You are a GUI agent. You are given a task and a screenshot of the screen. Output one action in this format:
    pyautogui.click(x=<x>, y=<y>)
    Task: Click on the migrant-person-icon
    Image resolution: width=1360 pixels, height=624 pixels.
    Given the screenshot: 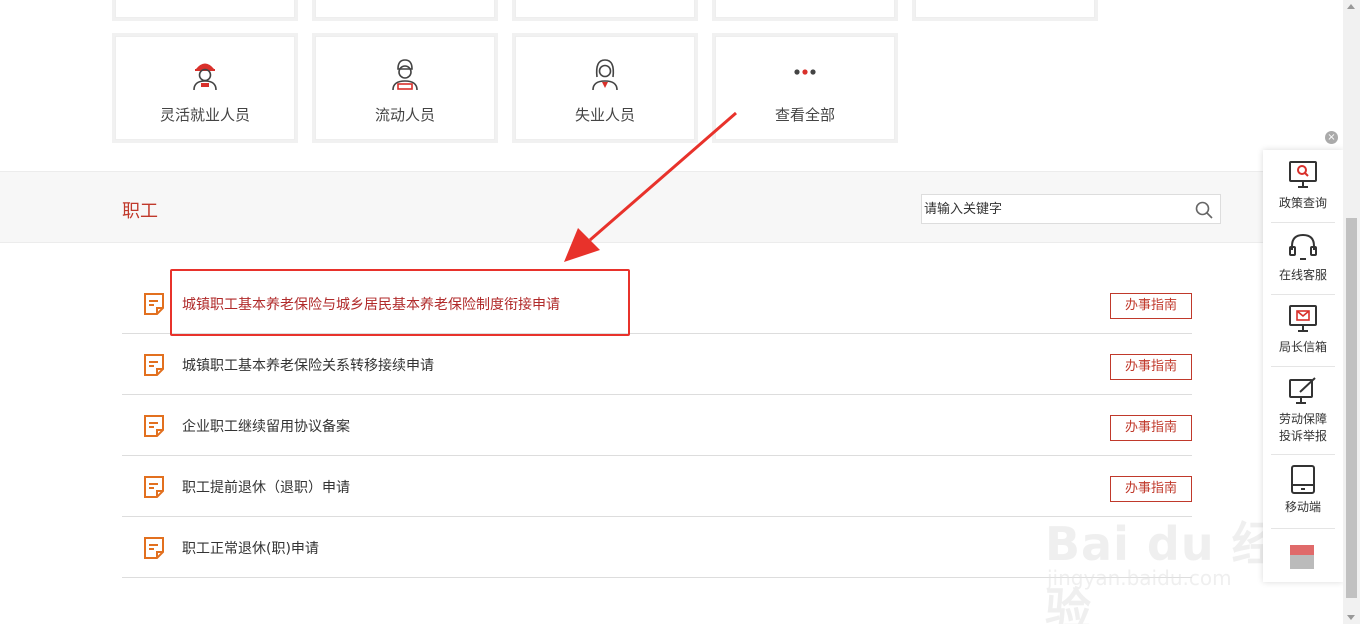 What is the action you would take?
    pyautogui.click(x=405, y=75)
    